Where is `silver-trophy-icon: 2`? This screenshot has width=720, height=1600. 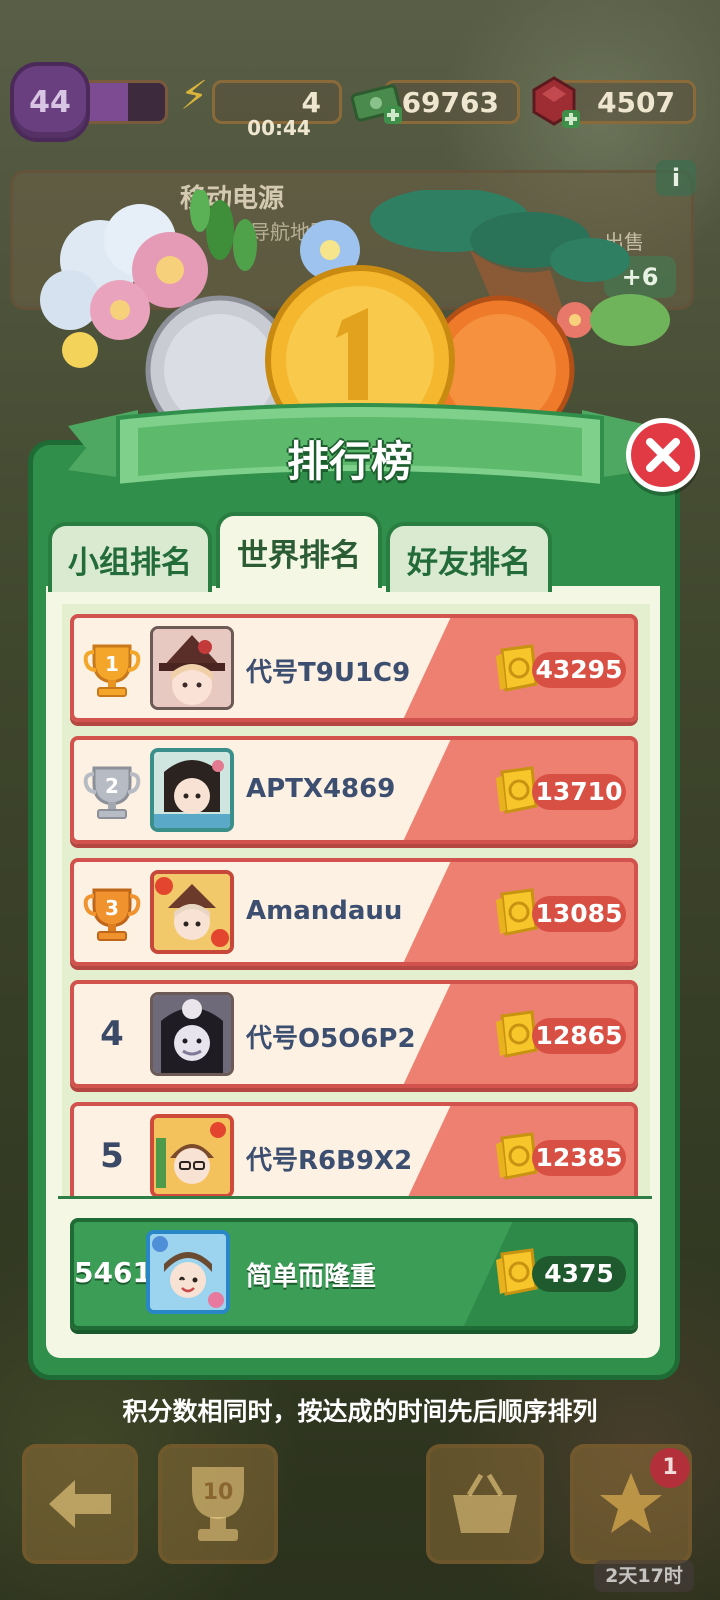 silver-trophy-icon: 2 is located at coordinates (112, 792).